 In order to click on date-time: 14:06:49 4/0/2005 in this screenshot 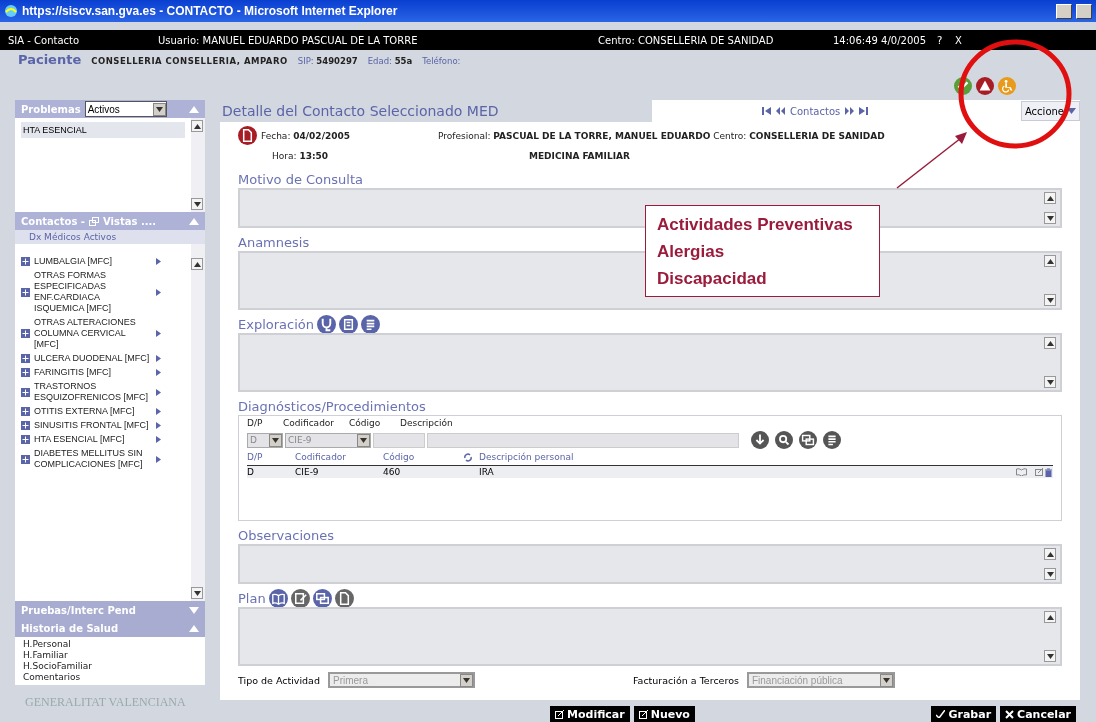, I will do `click(880, 40)`.